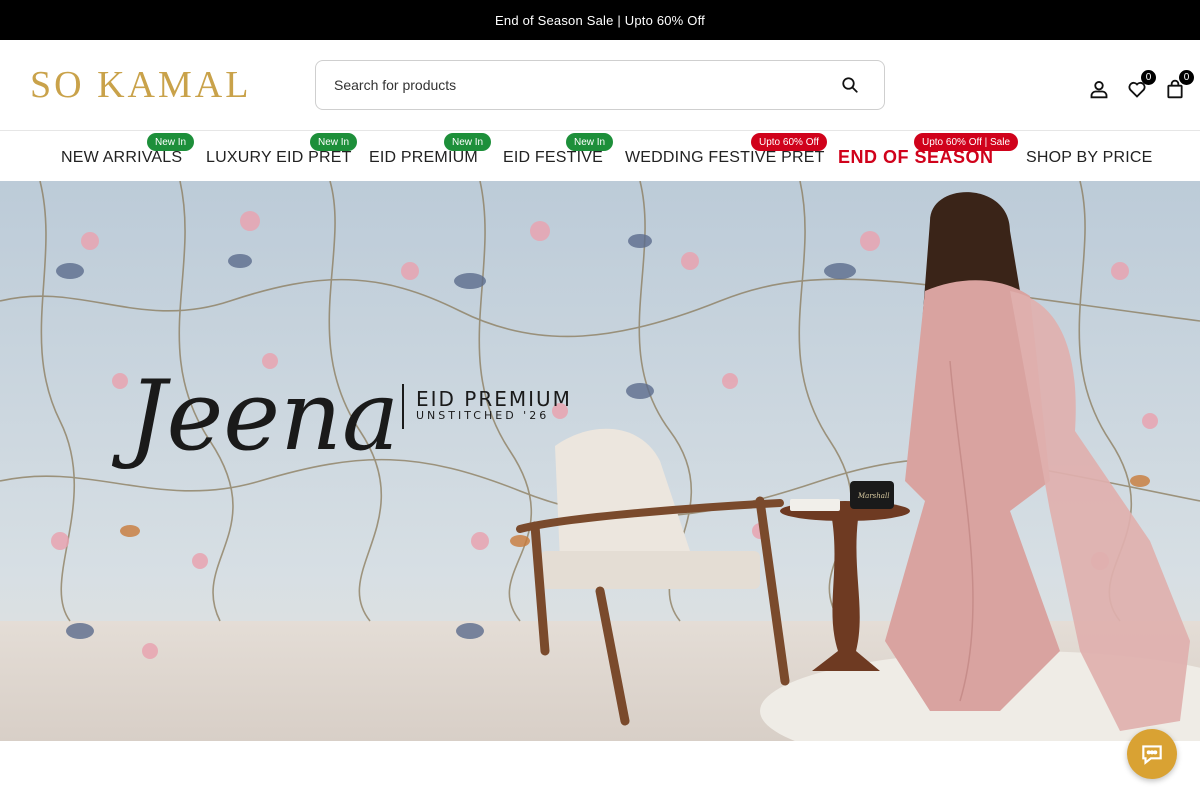 The image size is (1200, 800). I want to click on nav-item-wedding-festive-pret: WEDDING FESTIVE PRET, so click(725, 158).